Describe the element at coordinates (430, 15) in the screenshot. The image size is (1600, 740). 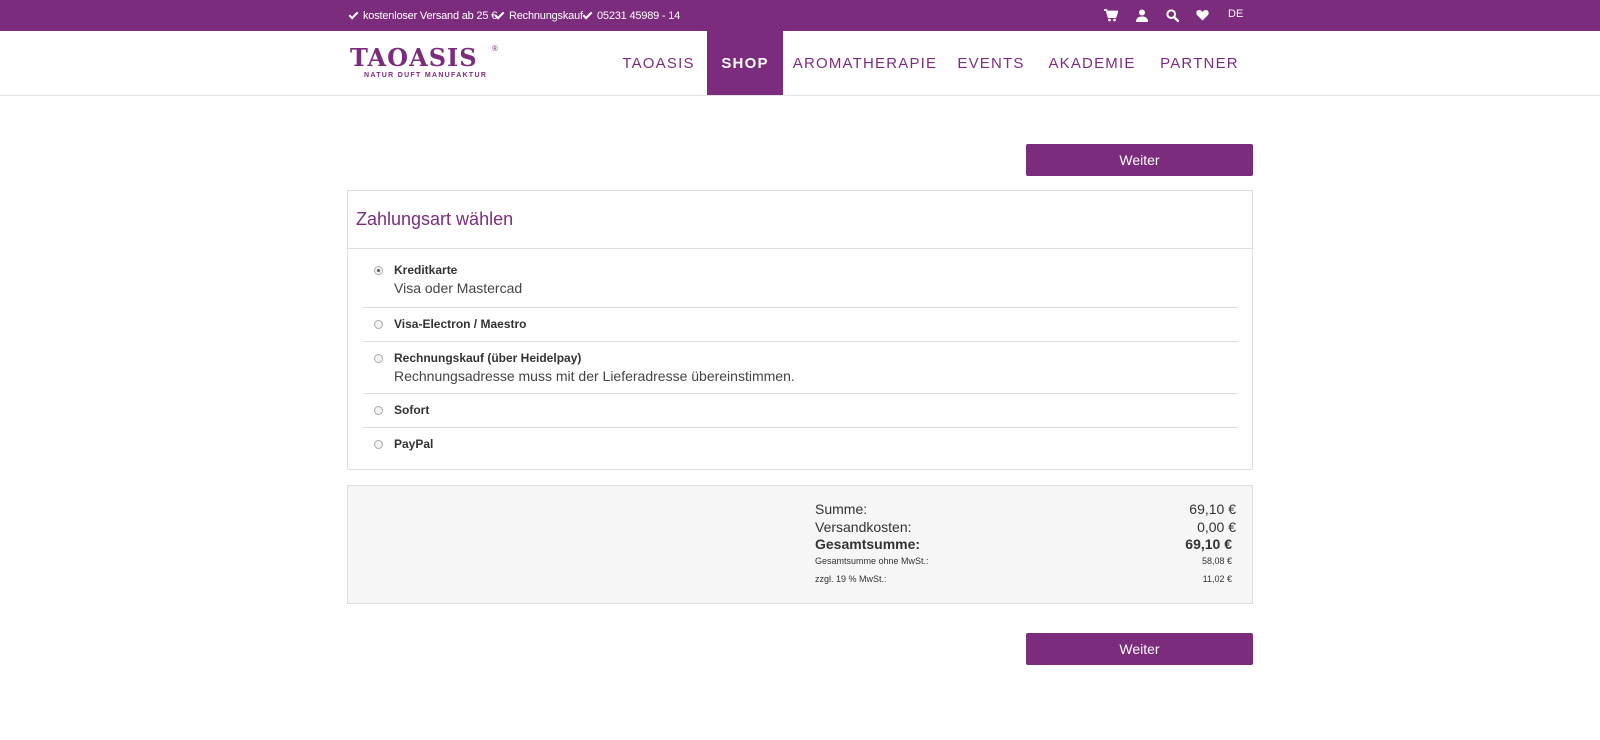
I see `usp-label: kostenloser Versand ab 25 €` at that location.